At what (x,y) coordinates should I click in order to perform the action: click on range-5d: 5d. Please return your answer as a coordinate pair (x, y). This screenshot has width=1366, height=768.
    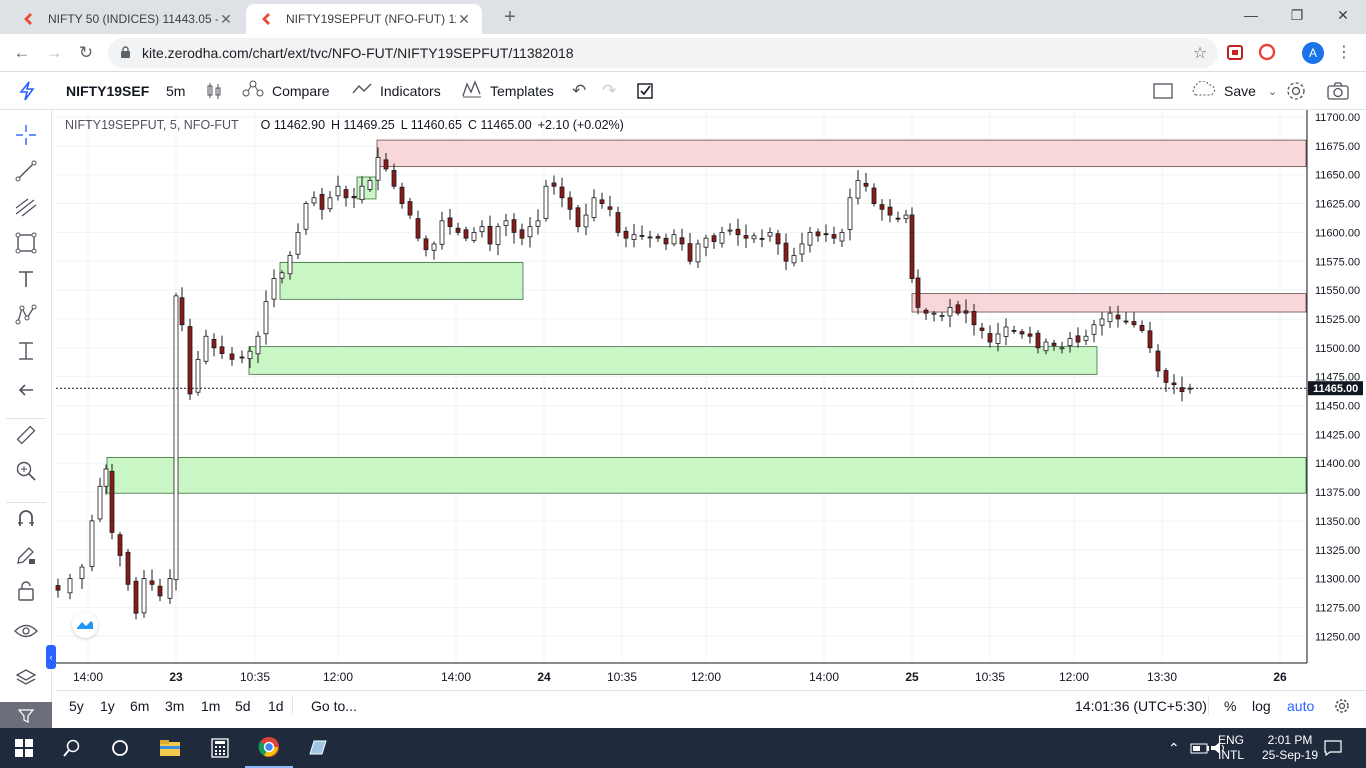
    Looking at the image, I should click on (243, 706).